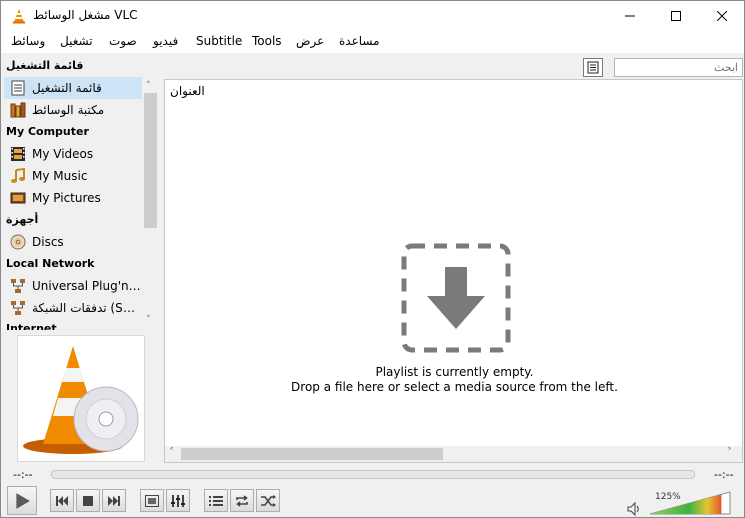  I want to click on music-note-icon, so click(18, 175).